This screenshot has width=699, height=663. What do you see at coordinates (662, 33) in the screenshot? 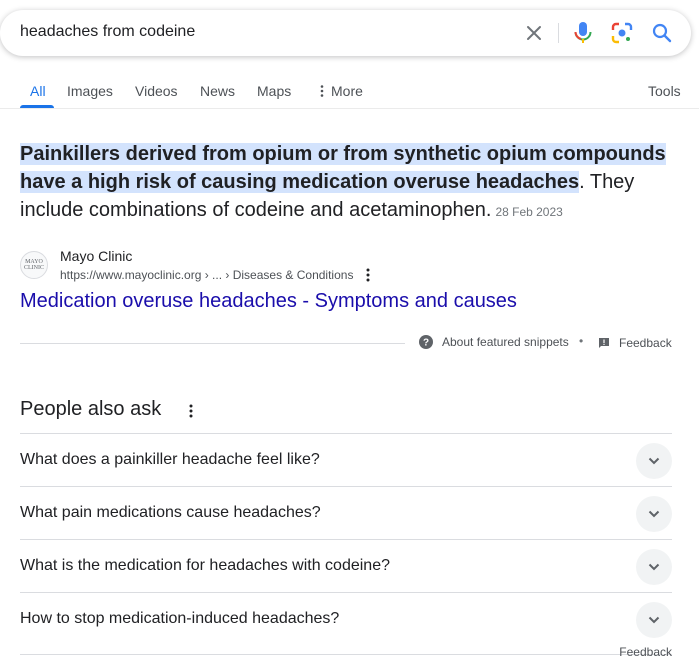
I see `search-icon` at bounding box center [662, 33].